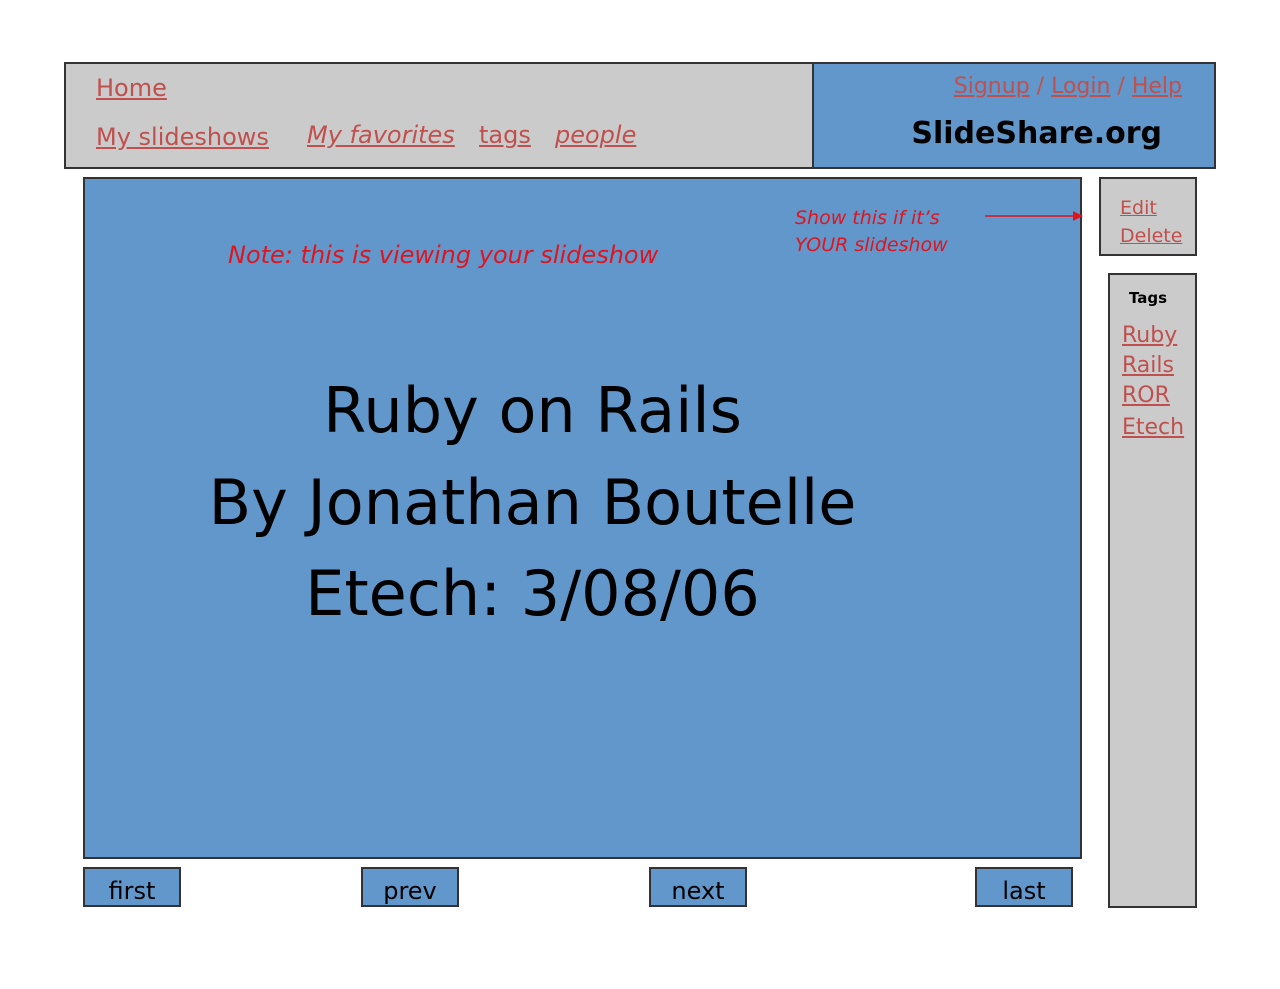 The image size is (1280, 989). What do you see at coordinates (410, 887) in the screenshot?
I see `prev-slide-button: prev` at bounding box center [410, 887].